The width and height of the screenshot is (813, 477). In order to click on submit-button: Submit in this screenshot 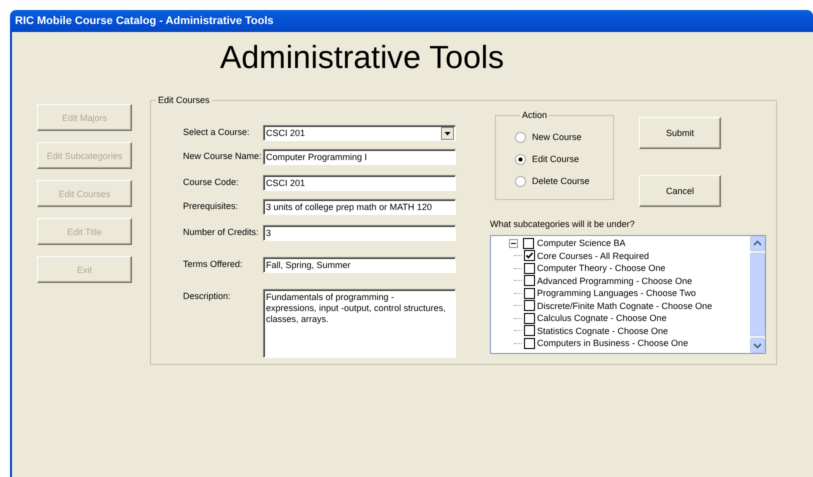, I will do `click(680, 133)`.